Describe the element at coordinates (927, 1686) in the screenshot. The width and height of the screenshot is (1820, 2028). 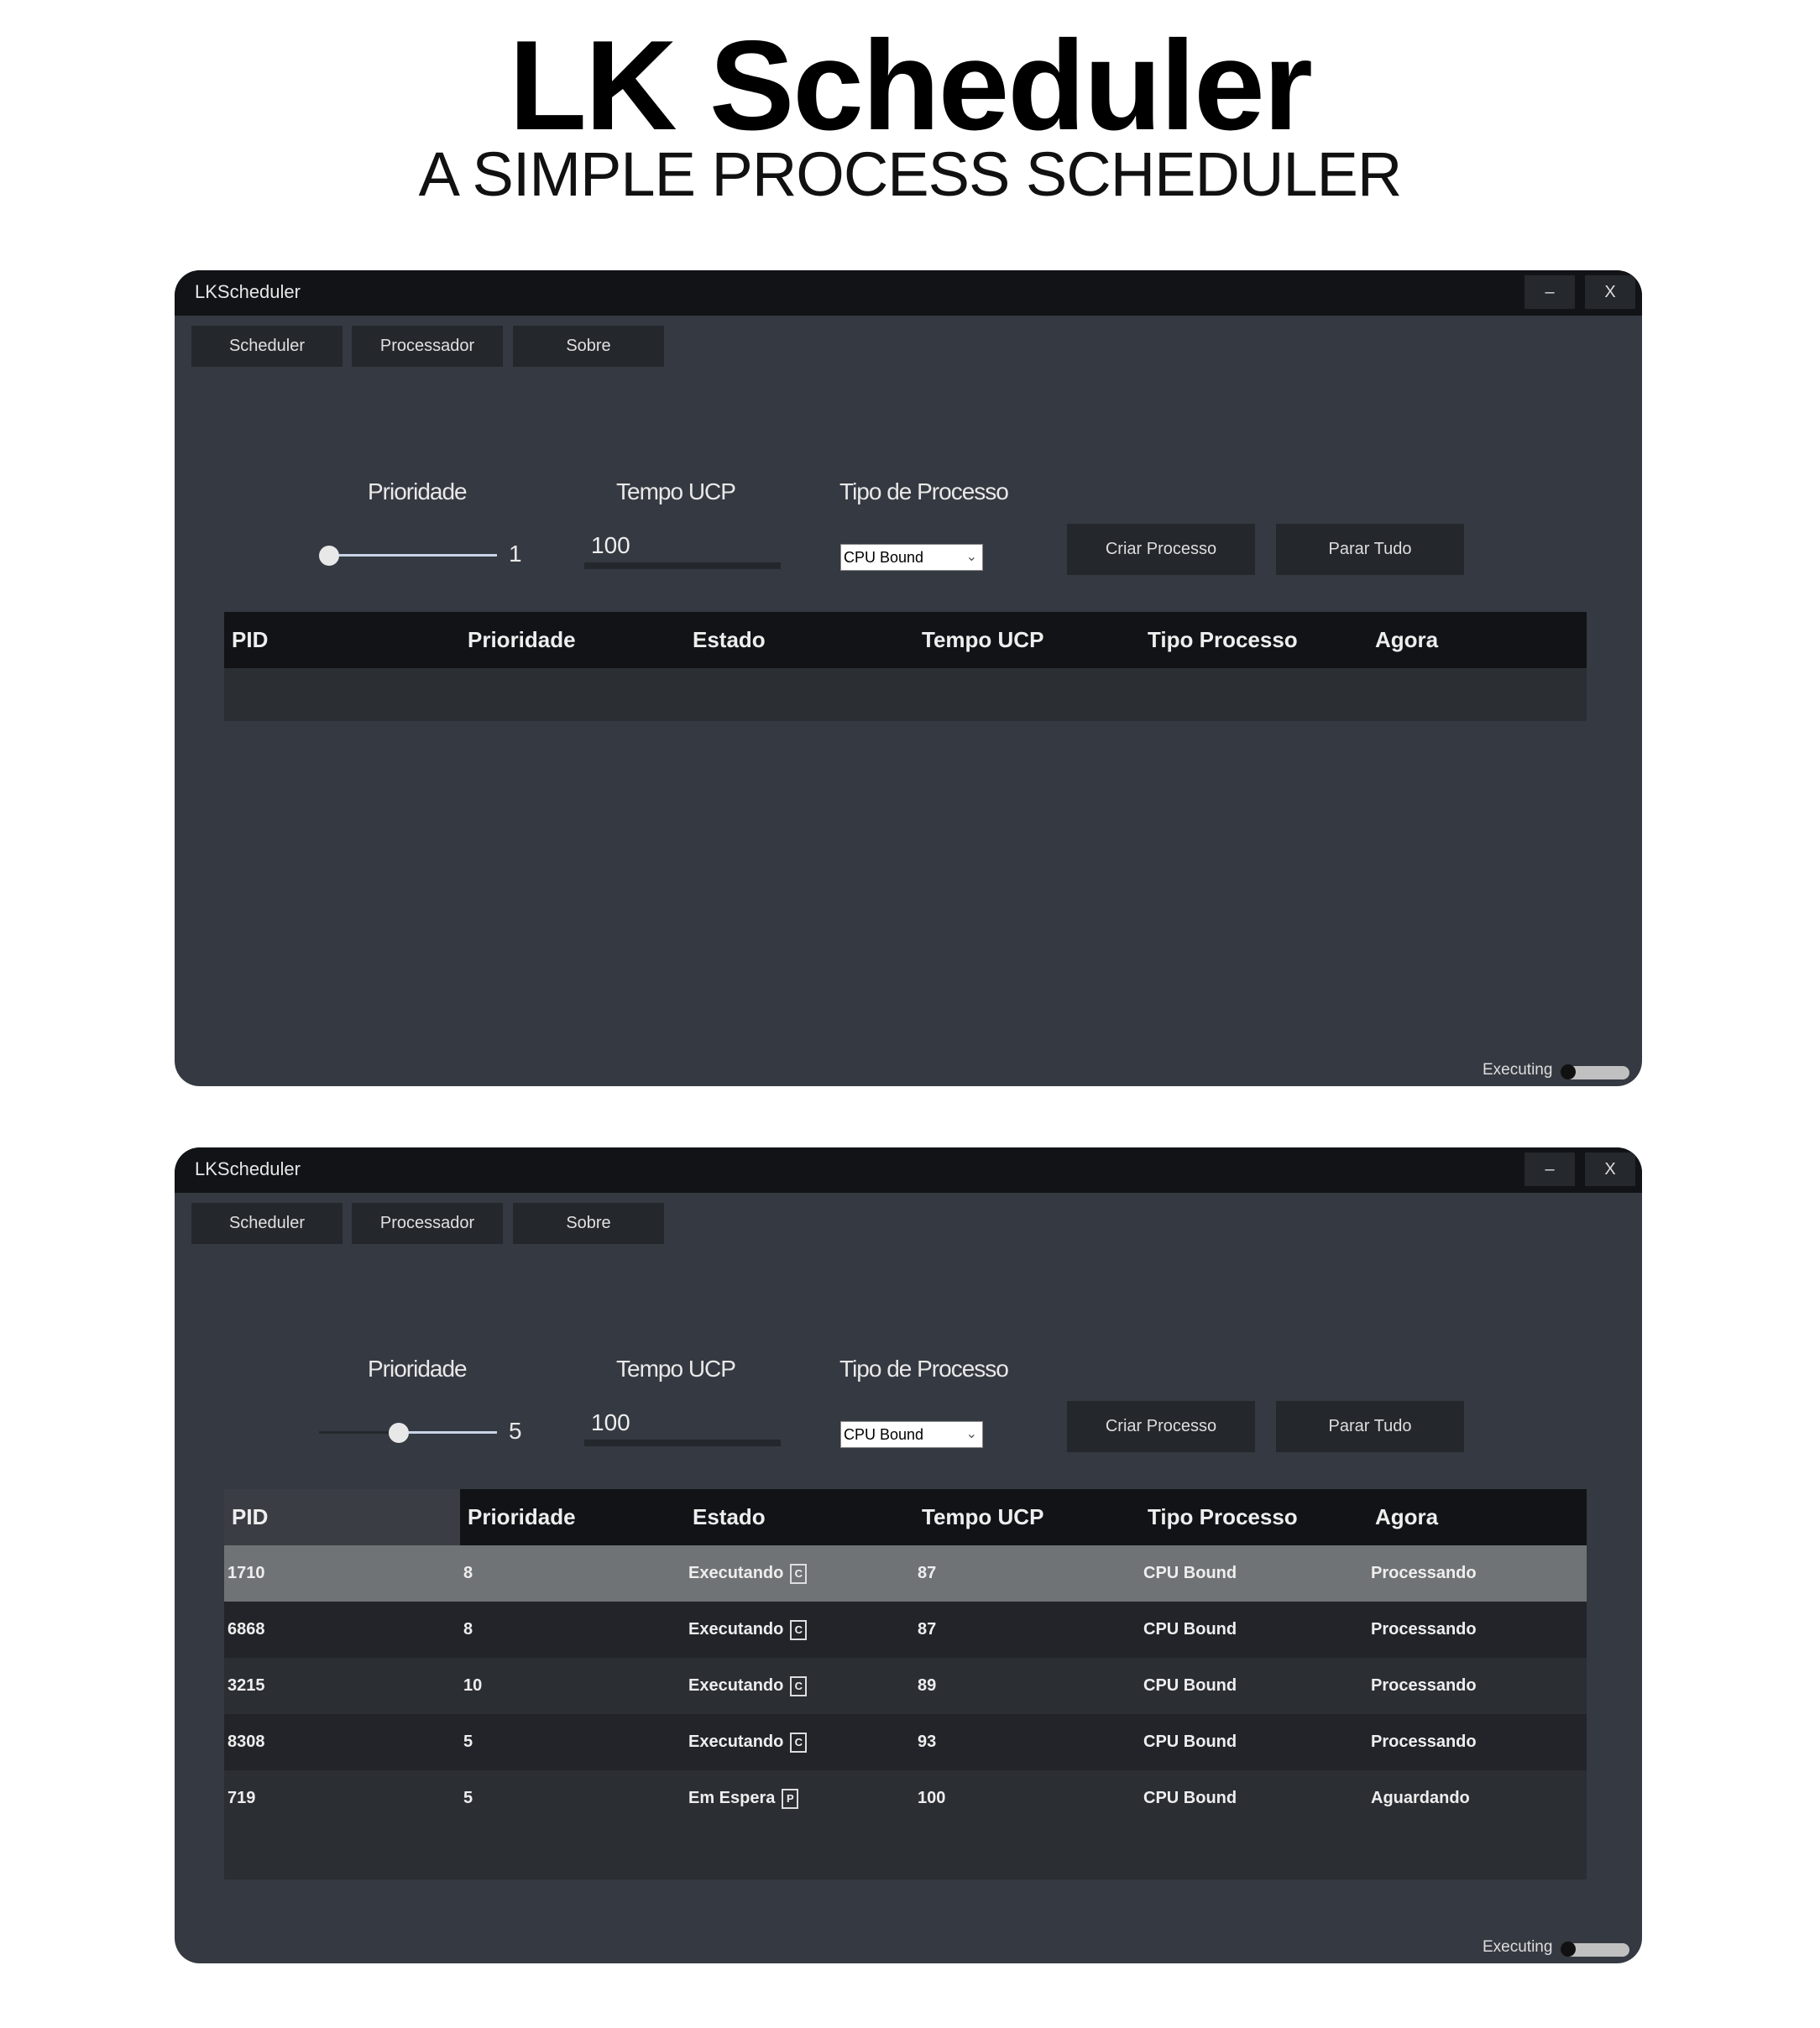
I see `cell-cpu-time: 89` at that location.